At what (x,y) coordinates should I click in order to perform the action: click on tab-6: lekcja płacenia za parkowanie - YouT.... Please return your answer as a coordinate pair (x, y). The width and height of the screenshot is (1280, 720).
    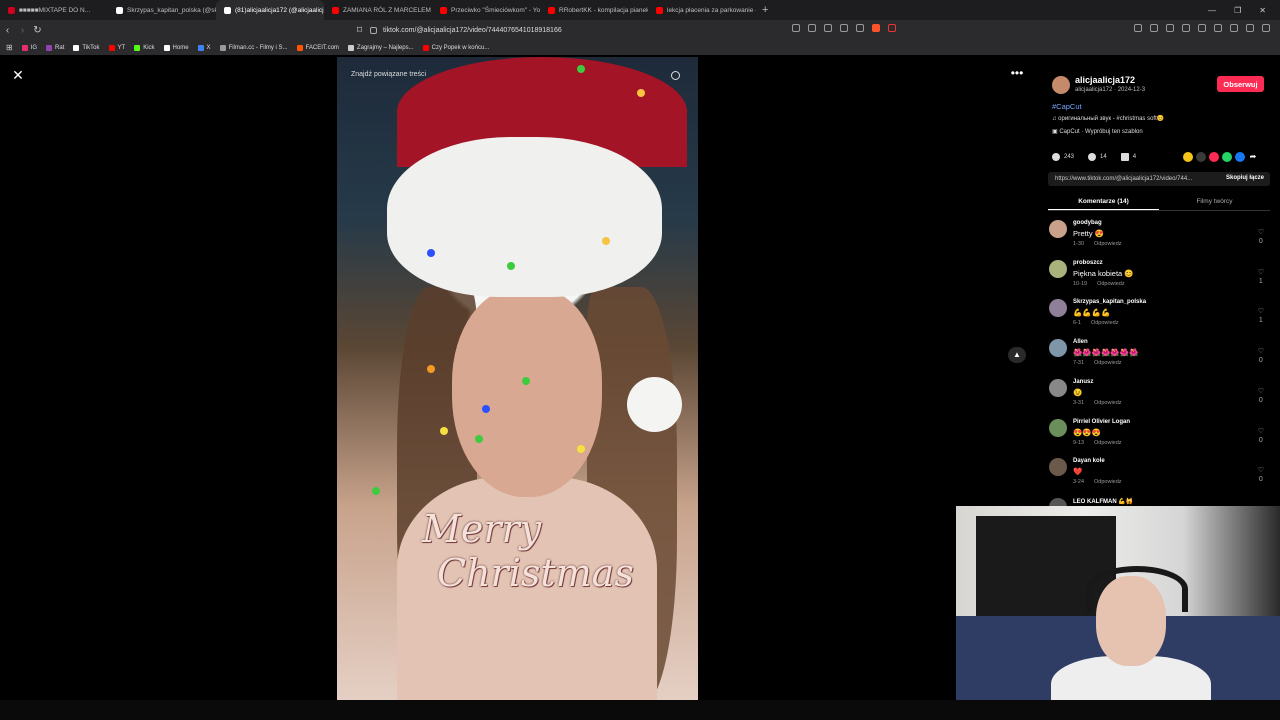
    Looking at the image, I should click on (702, 10).